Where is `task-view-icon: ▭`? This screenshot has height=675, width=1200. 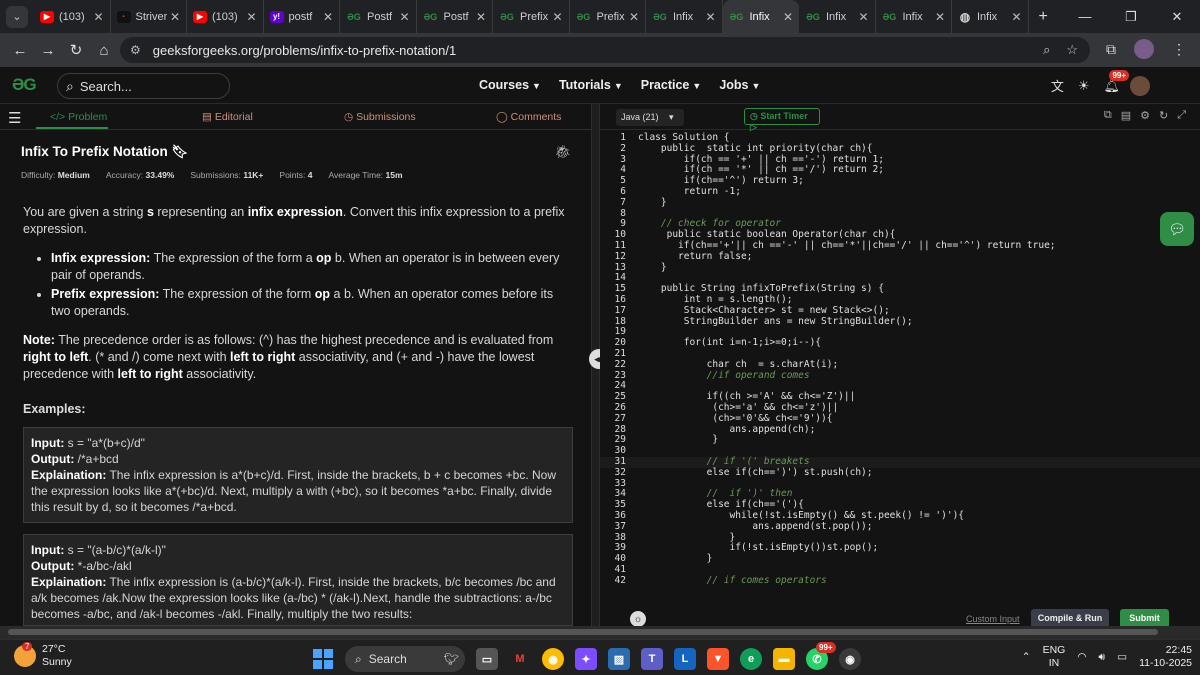
task-view-icon: ▭ is located at coordinates (487, 659).